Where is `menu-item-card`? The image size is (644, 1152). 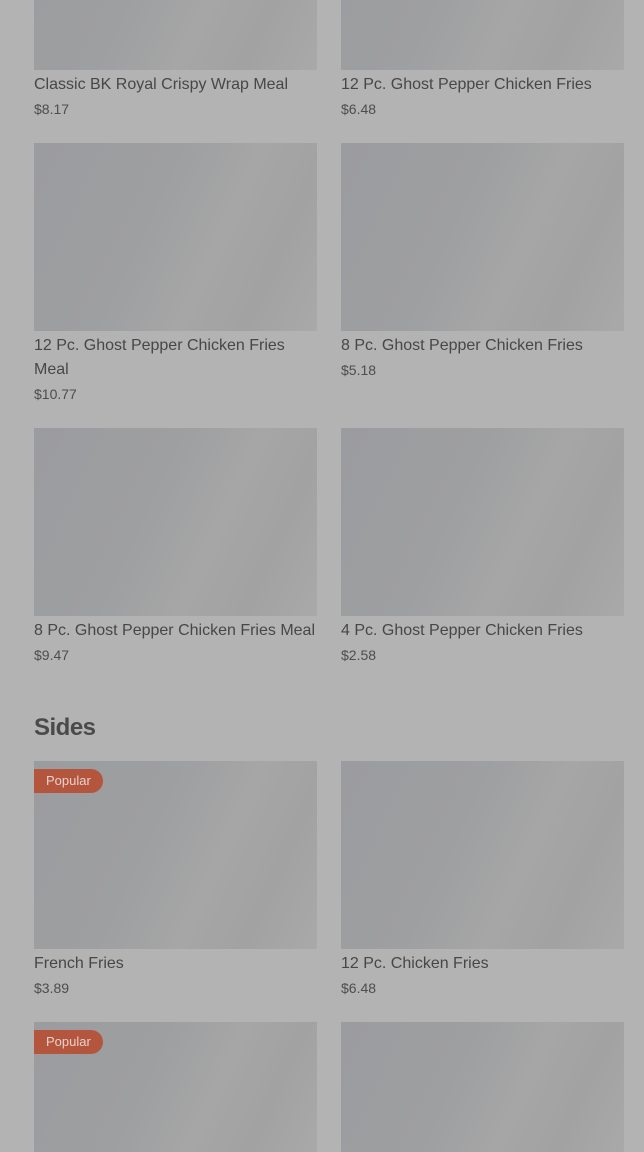
menu-item-card is located at coordinates (482, 1087).